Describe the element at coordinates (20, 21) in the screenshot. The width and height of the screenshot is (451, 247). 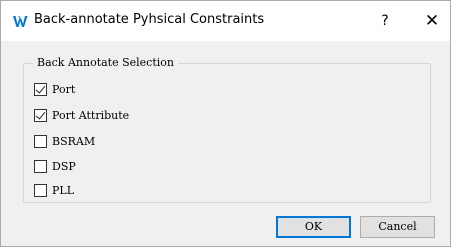
I see `gowin-logo-icon` at that location.